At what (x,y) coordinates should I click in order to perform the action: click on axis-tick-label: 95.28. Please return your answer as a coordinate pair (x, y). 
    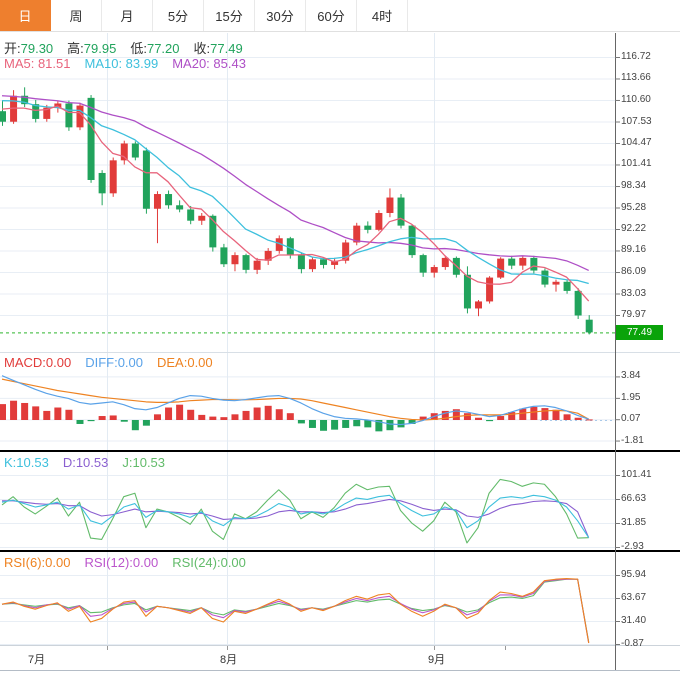
    Looking at the image, I should click on (634, 207).